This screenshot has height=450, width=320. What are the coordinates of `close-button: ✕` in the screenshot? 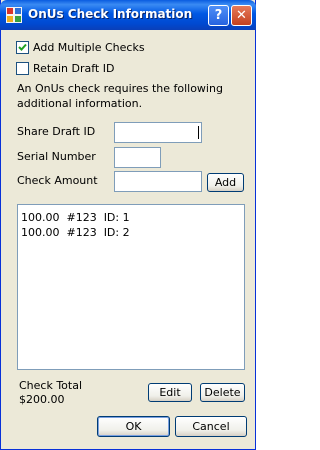 It's located at (241, 15).